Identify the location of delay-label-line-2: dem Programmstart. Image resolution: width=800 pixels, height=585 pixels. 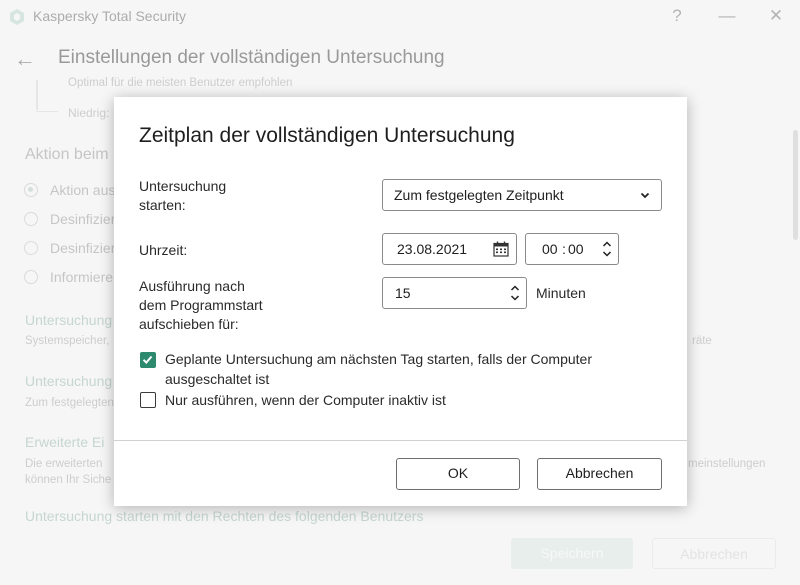
(201, 305).